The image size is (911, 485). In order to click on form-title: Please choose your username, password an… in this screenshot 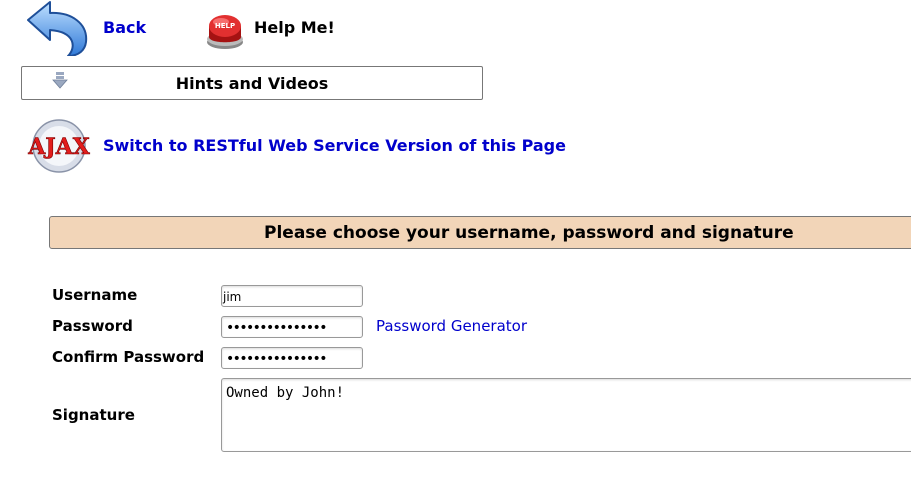, I will do `click(529, 233)`.